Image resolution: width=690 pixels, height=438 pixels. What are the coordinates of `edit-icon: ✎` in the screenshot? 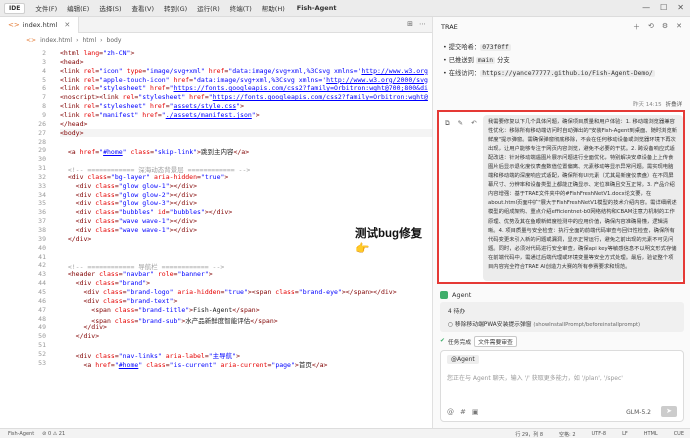 It's located at (460, 123).